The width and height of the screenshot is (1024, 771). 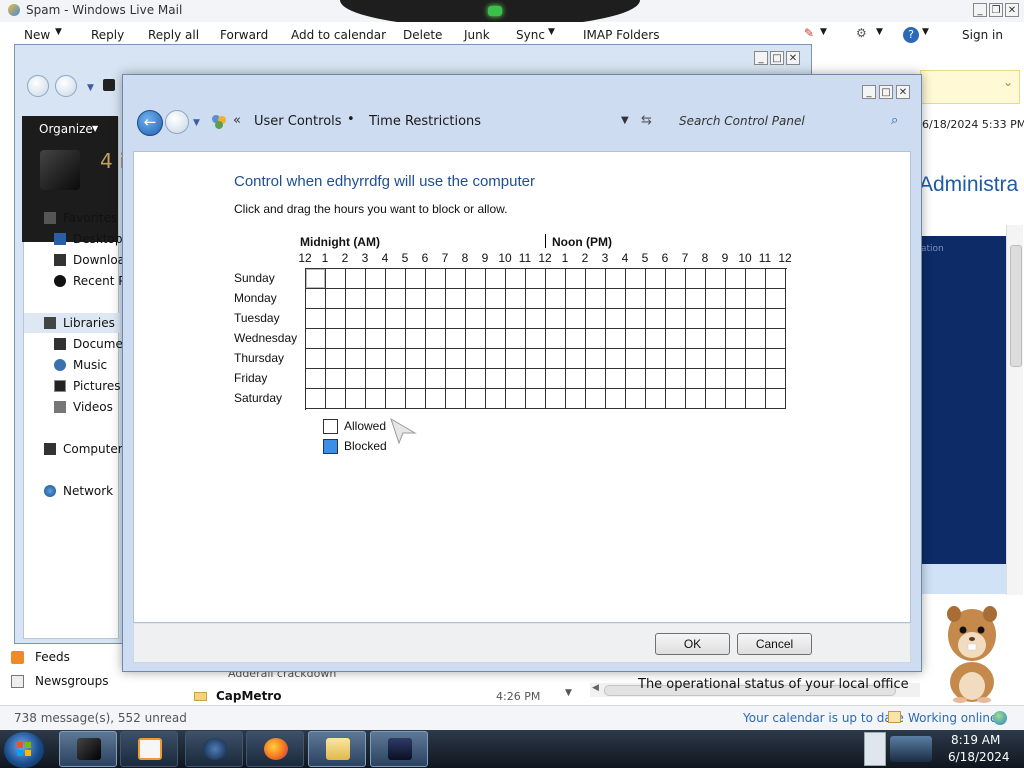 I want to click on nav-pictures: Pictures, so click(x=97, y=386).